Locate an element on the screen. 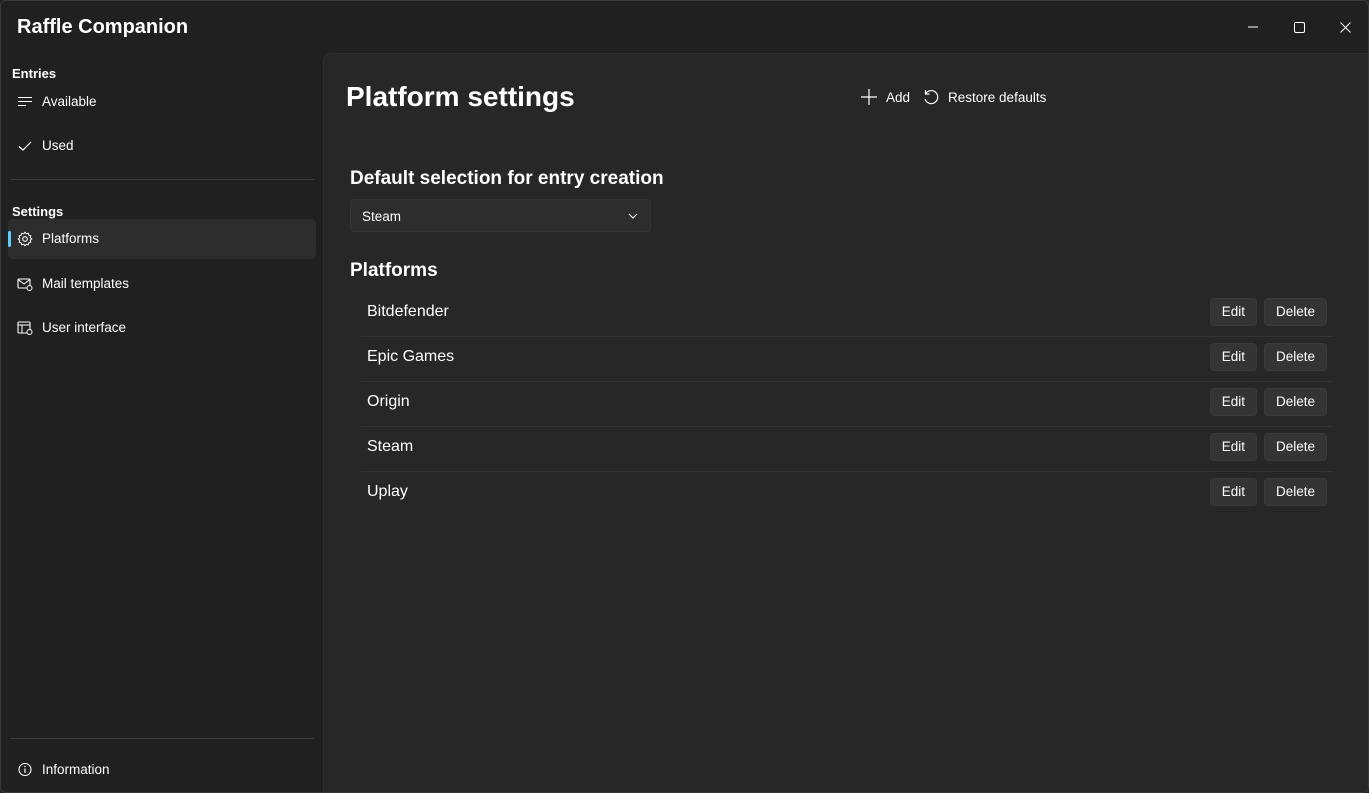  close-icon is located at coordinates (1345, 27).